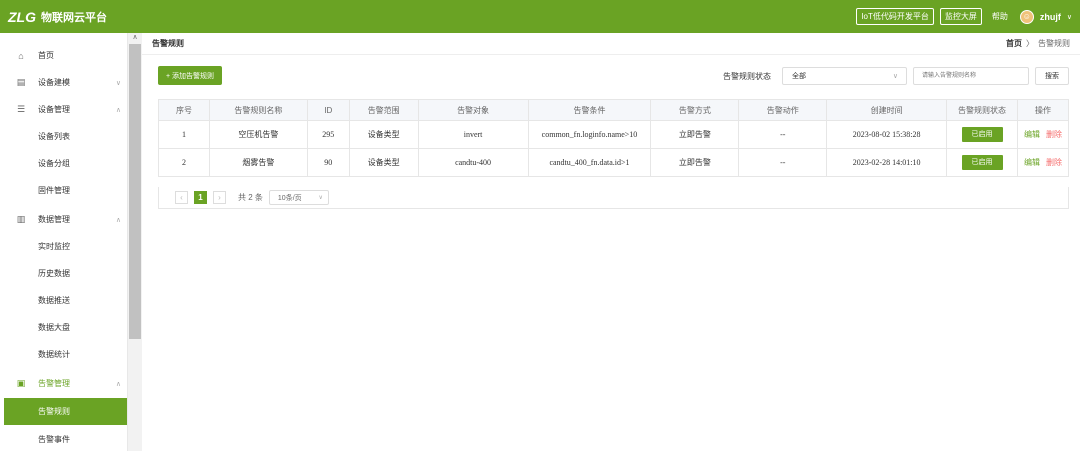  What do you see at coordinates (328, 110) in the screenshot?
I see `column-header: ID` at bounding box center [328, 110].